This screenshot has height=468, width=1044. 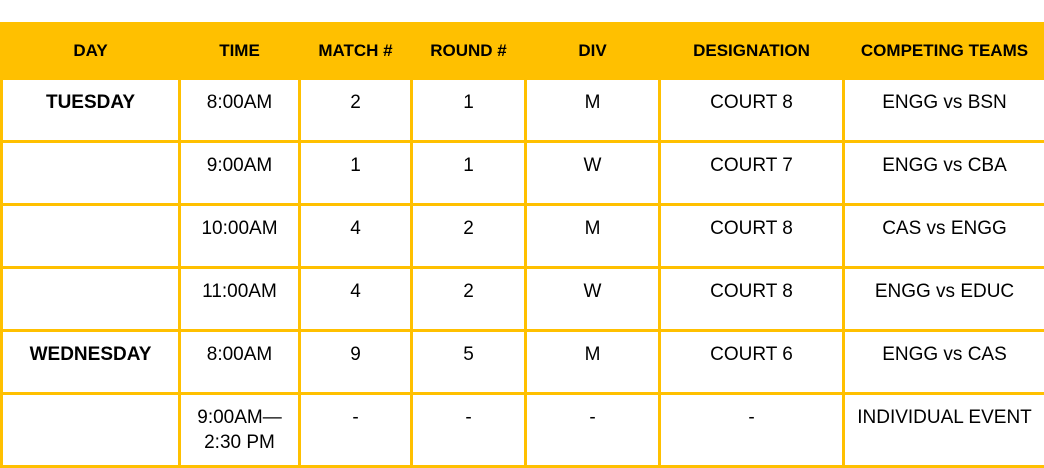 What do you see at coordinates (239, 165) in the screenshot?
I see `time-text: 9:00AM` at bounding box center [239, 165].